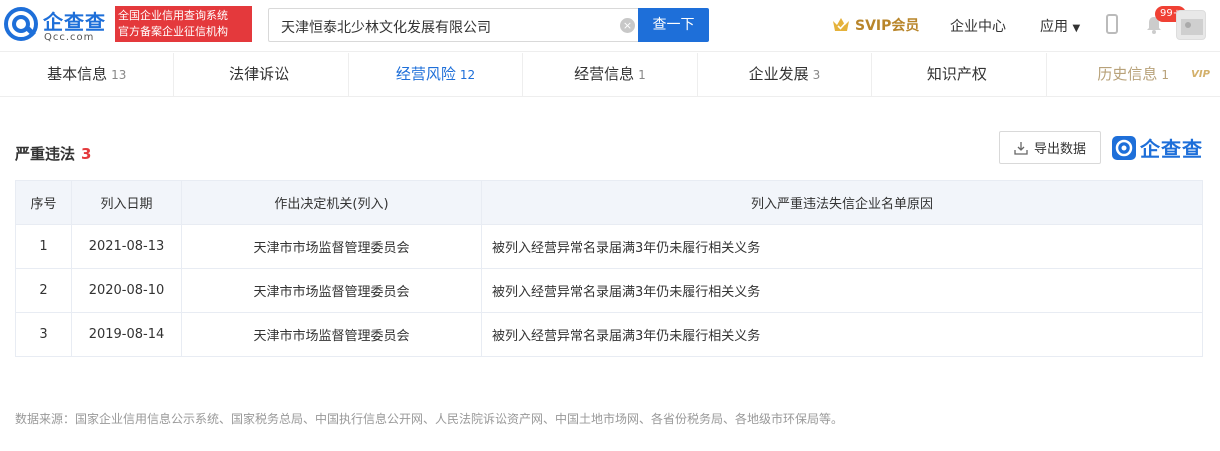 The image size is (1220, 451). I want to click on tab-label: 经营信息, so click(604, 74).